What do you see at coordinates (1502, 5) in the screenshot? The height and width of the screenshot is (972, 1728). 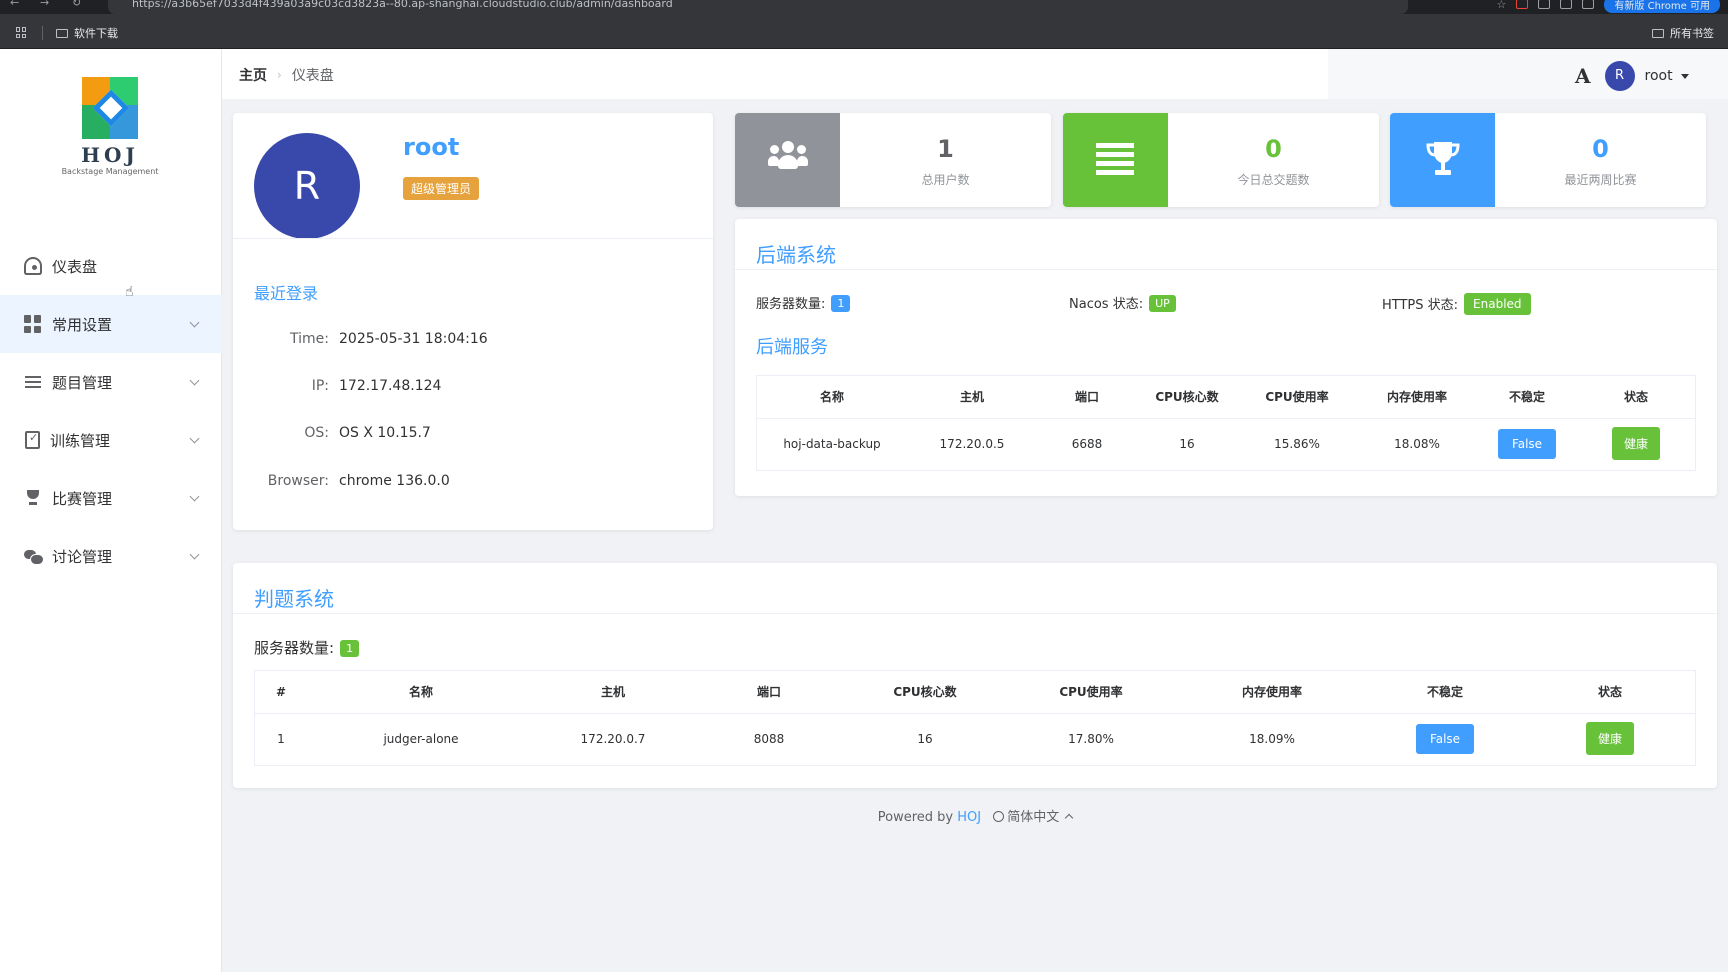 I see `star-icon: ☆` at bounding box center [1502, 5].